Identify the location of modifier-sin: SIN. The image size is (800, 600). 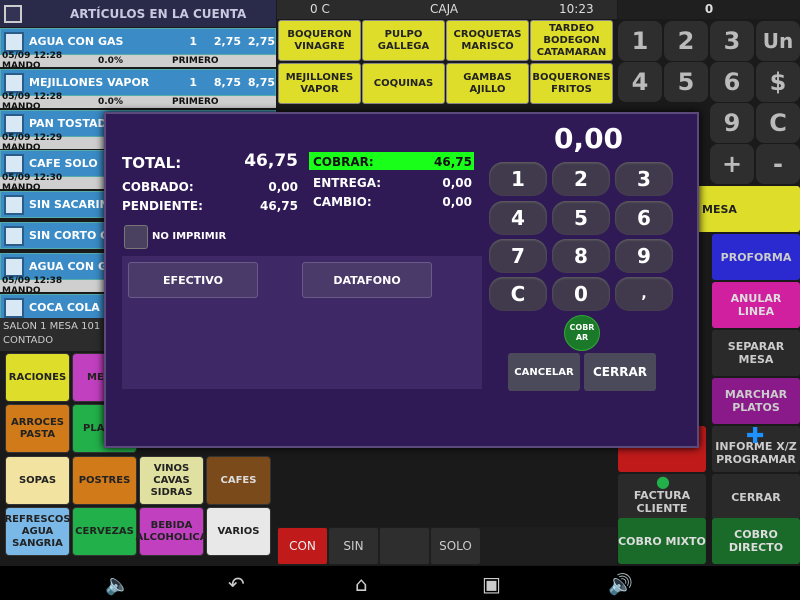
(353, 546).